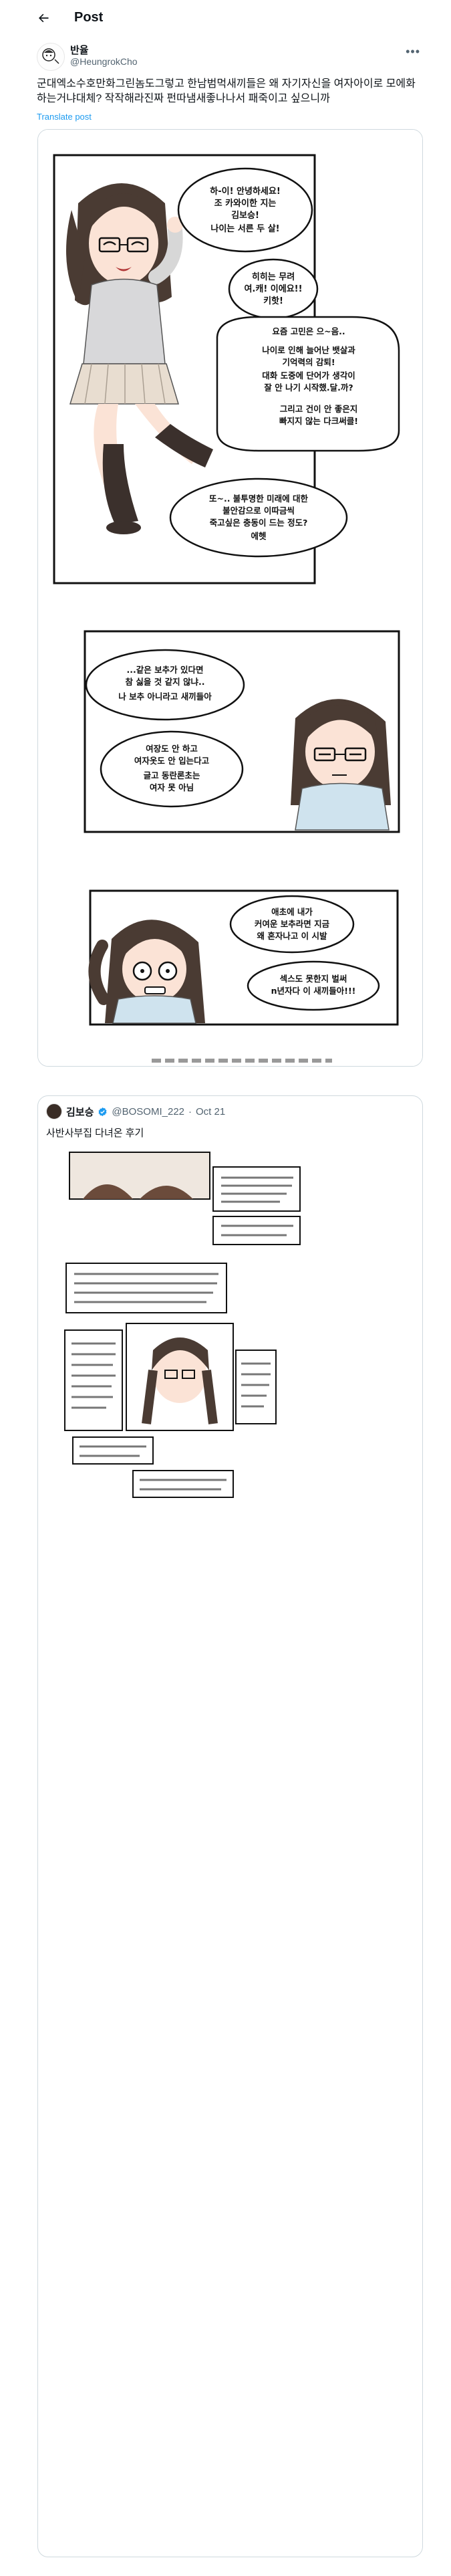  I want to click on quoted-tweet-header: 김보승 @BOSOMI_222 · Oct 21, so click(135, 1111).